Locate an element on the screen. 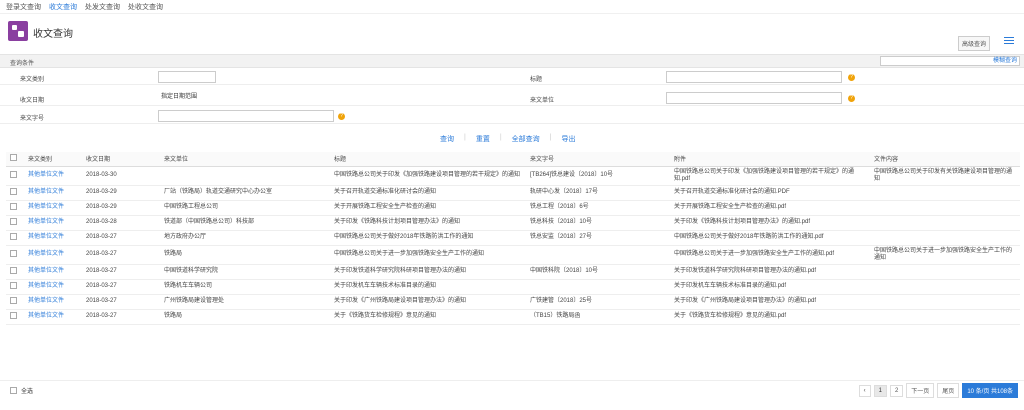 The height and width of the screenshot is (410, 1024). cell-attachment: 关于印发《铁路科技计划项目管理办法》的通知.pdf is located at coordinates (770, 223).